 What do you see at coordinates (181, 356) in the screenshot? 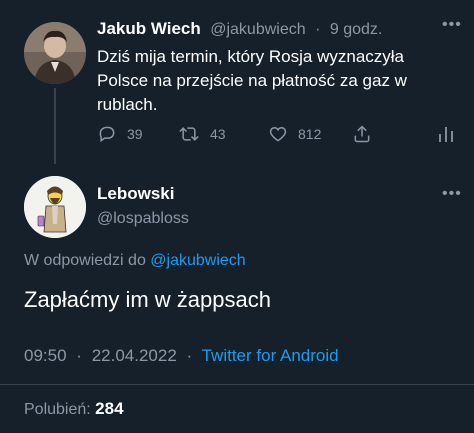
I see `timestamp-row: 09:50 · 22.04.2022 · Twitter for Android` at bounding box center [181, 356].